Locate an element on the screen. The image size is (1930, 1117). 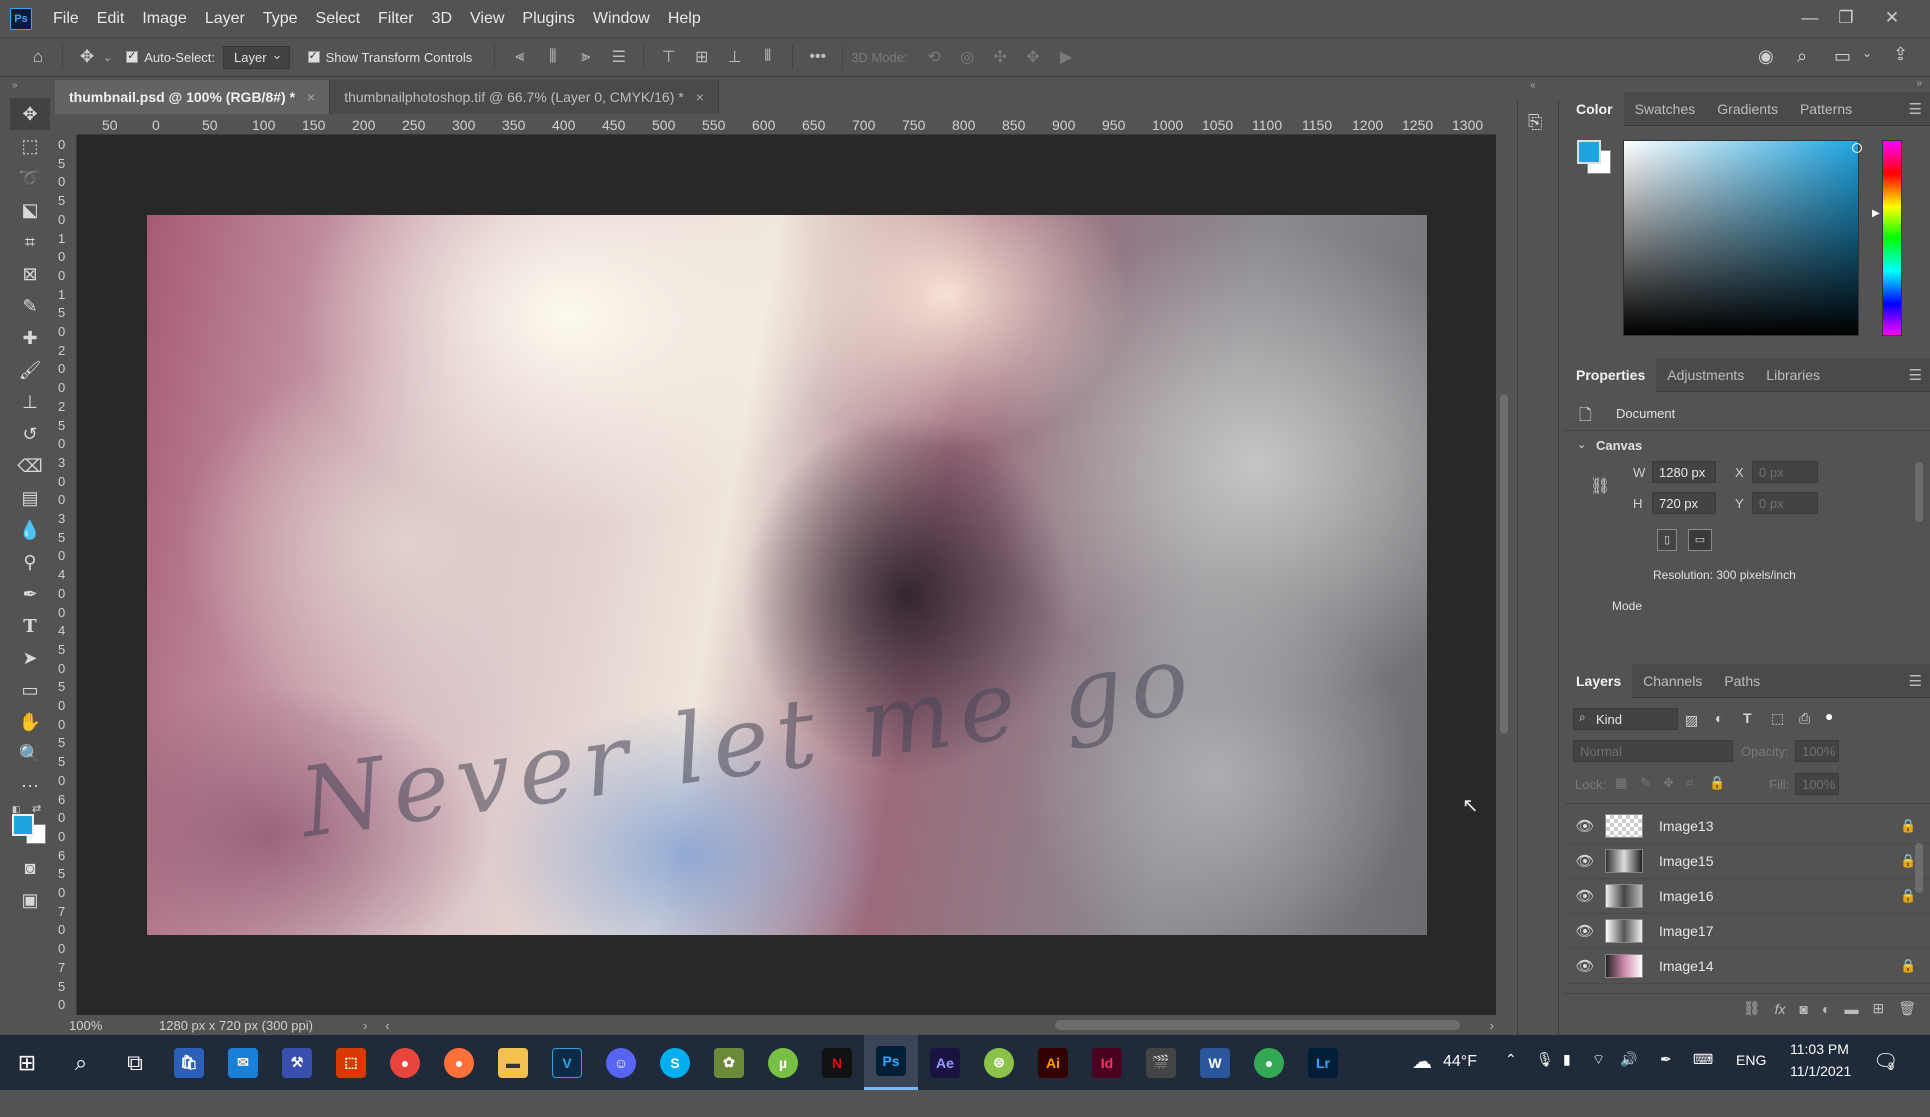
new-layer-icon: ⊞ is located at coordinates (1878, 1008).